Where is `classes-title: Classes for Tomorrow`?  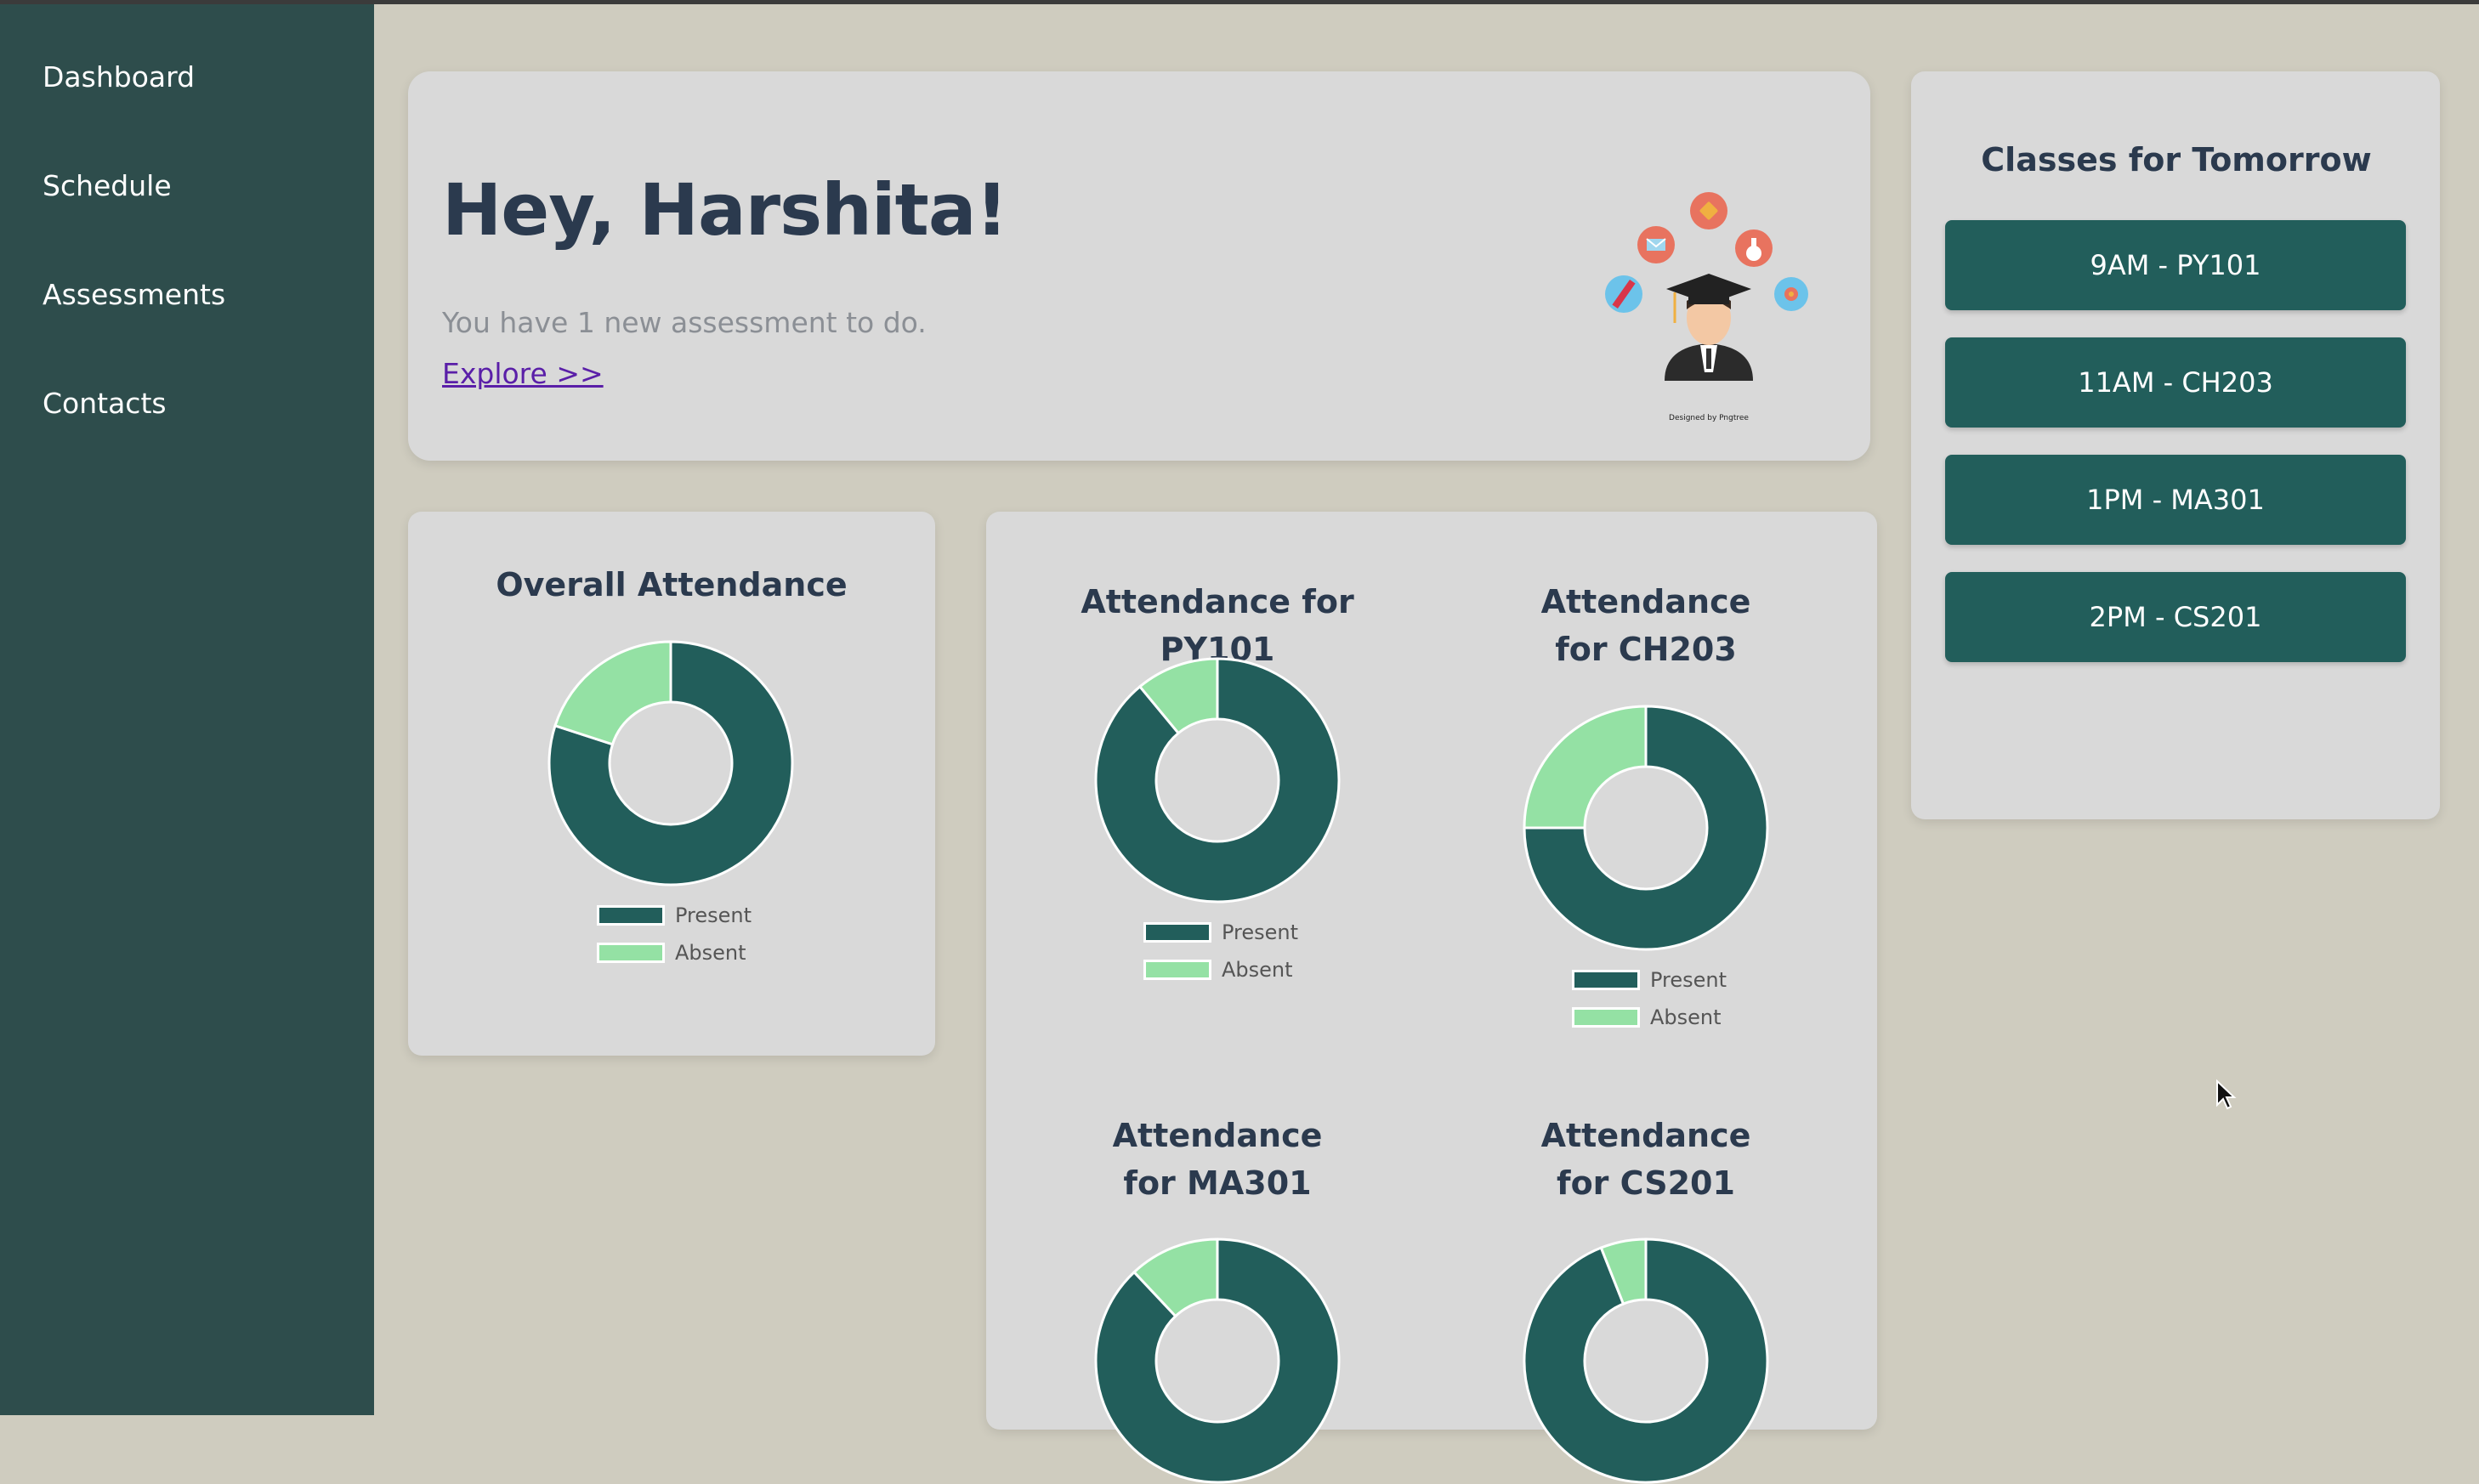 classes-title: Classes for Tomorrow is located at coordinates (2176, 159).